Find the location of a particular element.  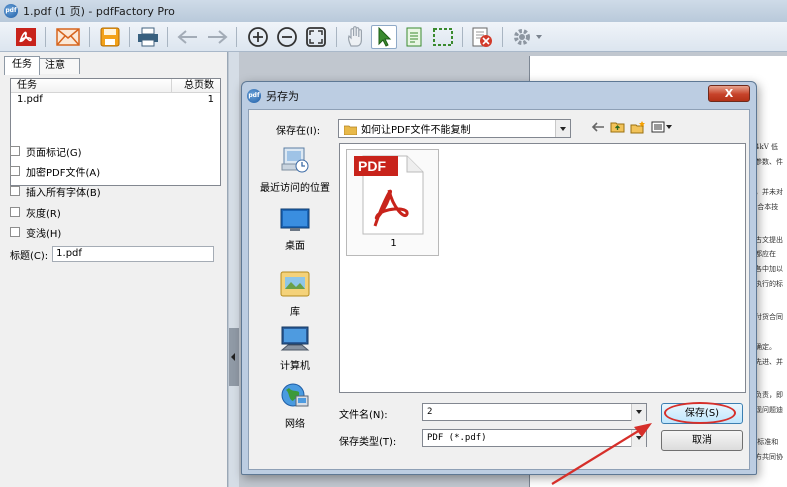

filetype-value: PDF (*.pdf) is located at coordinates (457, 438).